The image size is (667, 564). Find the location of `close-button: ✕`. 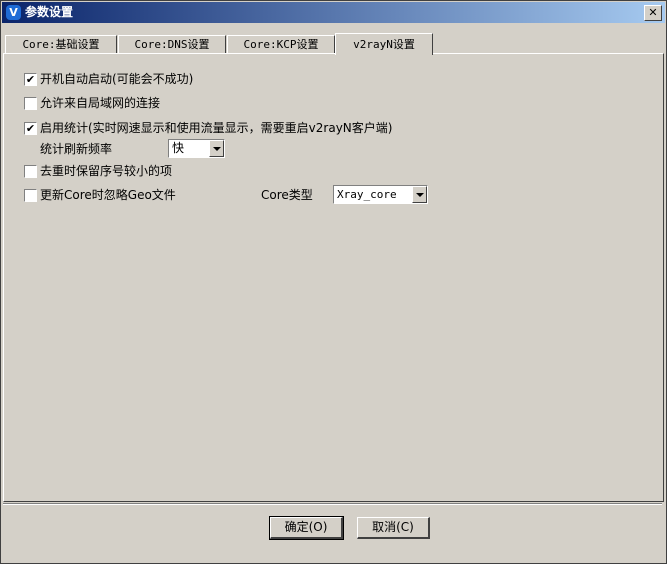

close-button: ✕ is located at coordinates (653, 13).